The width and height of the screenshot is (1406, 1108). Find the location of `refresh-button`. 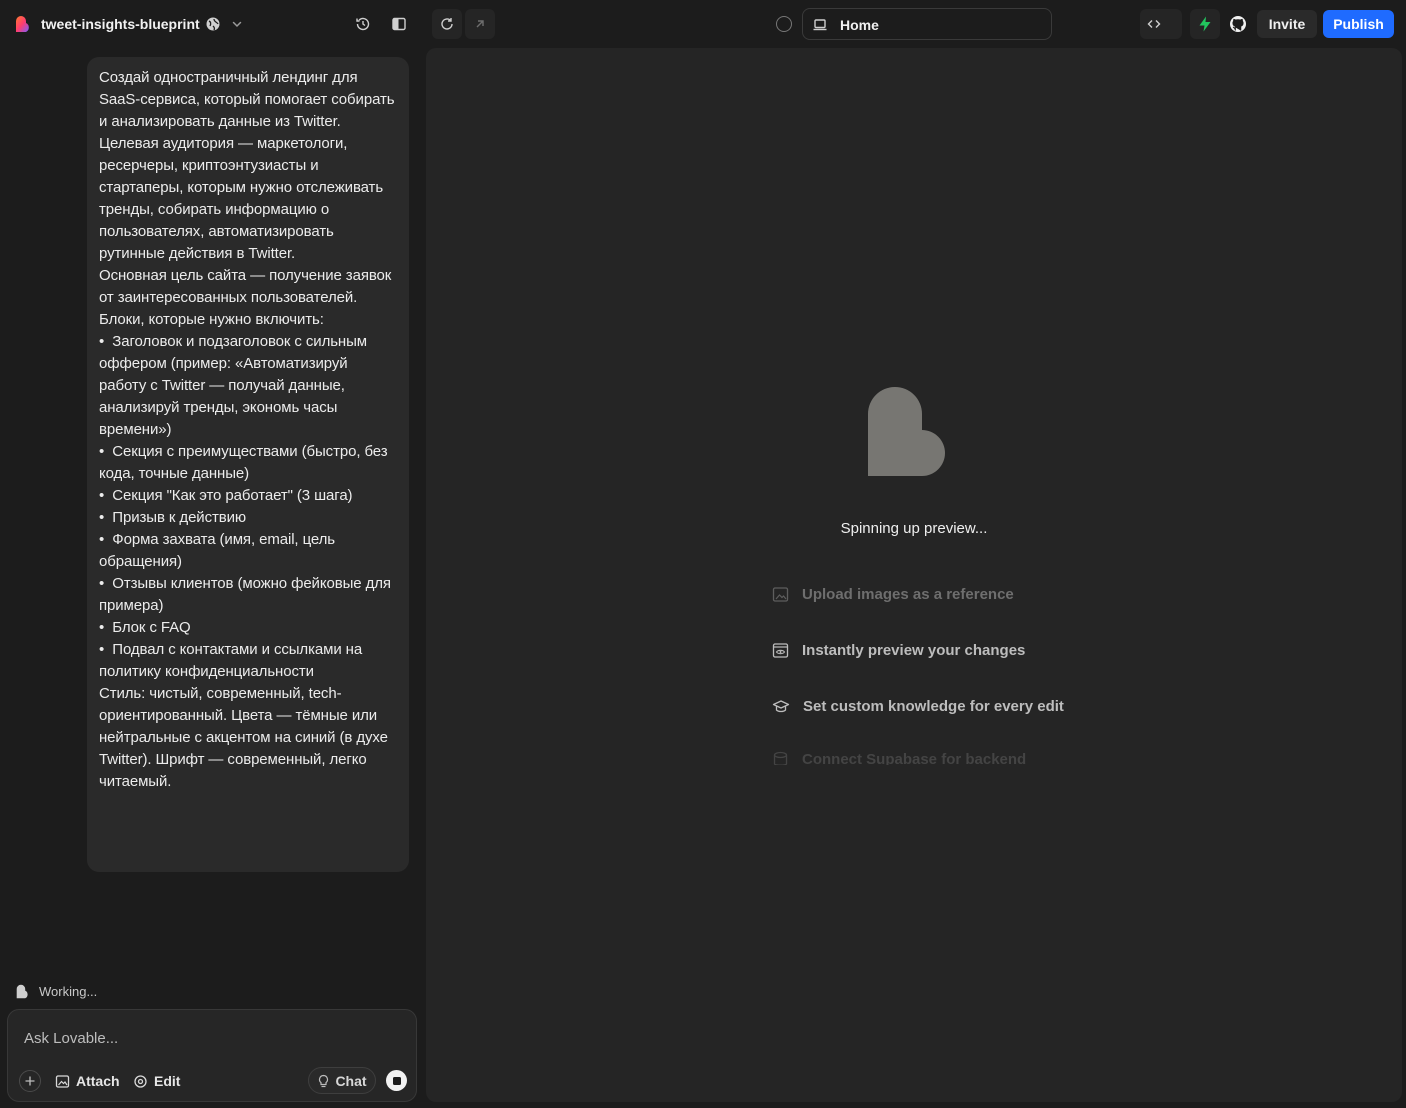

refresh-button is located at coordinates (447, 24).